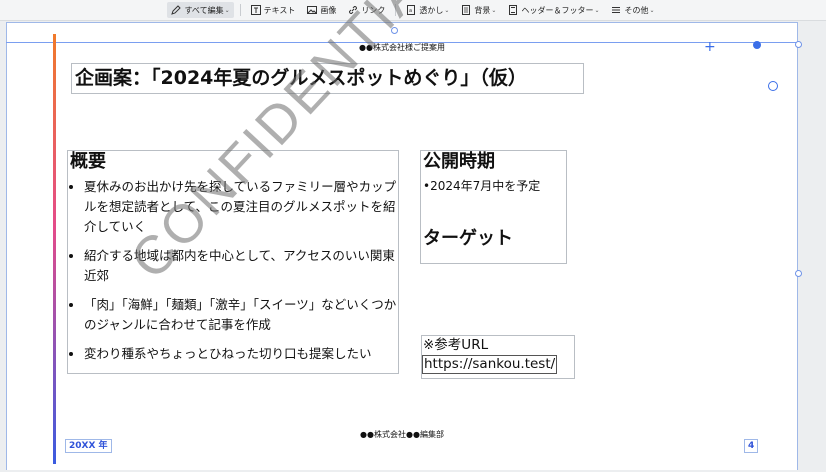  I want to click on more-icon, so click(616, 10).